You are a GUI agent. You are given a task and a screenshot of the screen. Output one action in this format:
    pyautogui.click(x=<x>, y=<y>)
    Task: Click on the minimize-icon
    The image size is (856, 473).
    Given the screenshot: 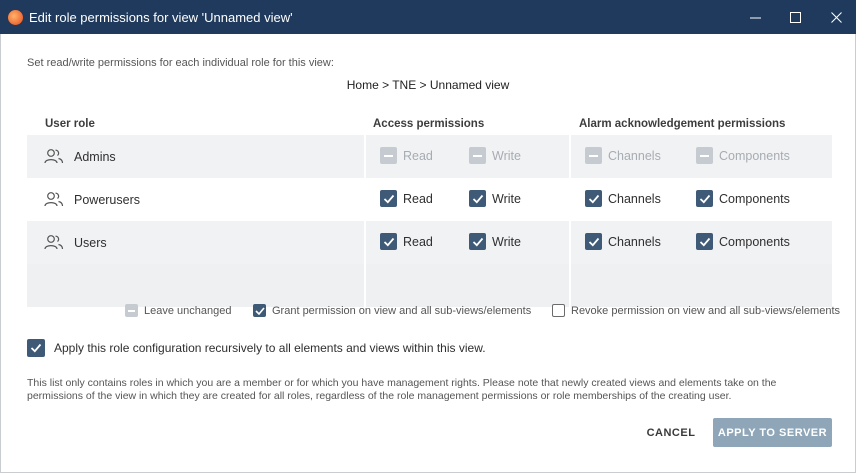 What is the action you would take?
    pyautogui.click(x=755, y=17)
    